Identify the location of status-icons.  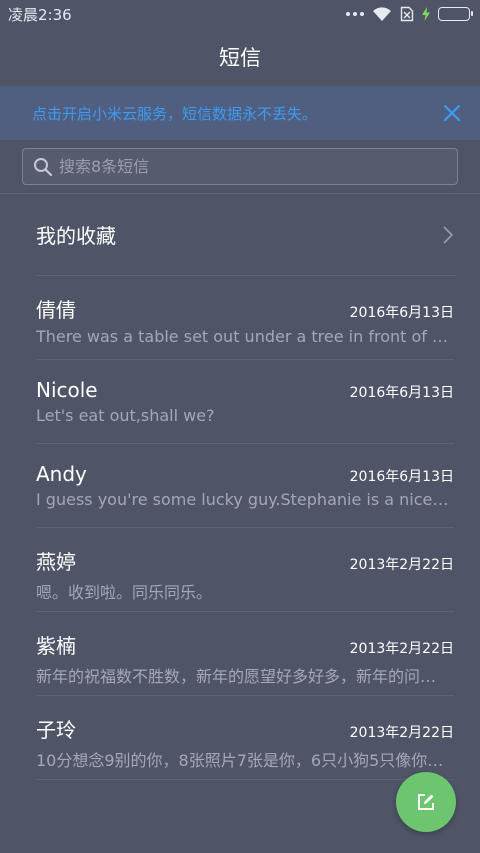
(409, 14).